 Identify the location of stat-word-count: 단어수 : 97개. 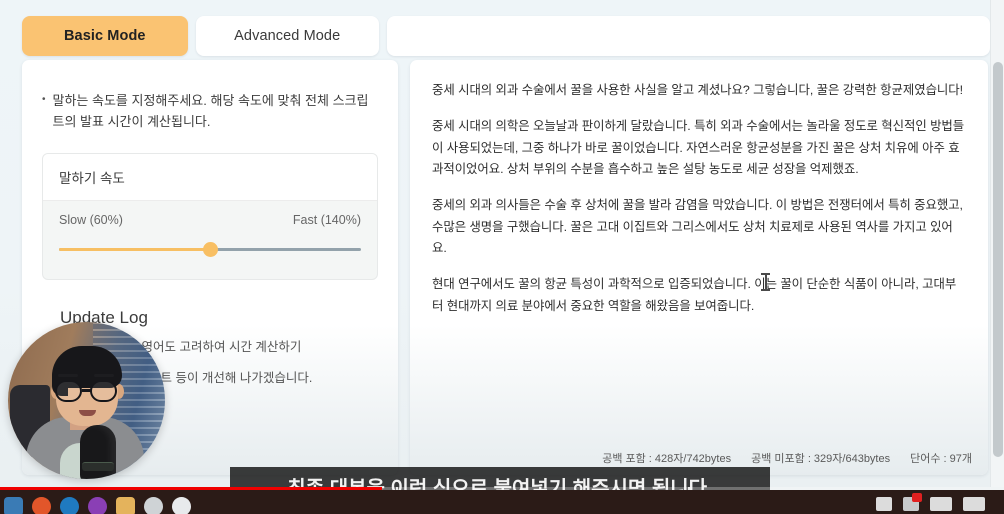
(941, 459).